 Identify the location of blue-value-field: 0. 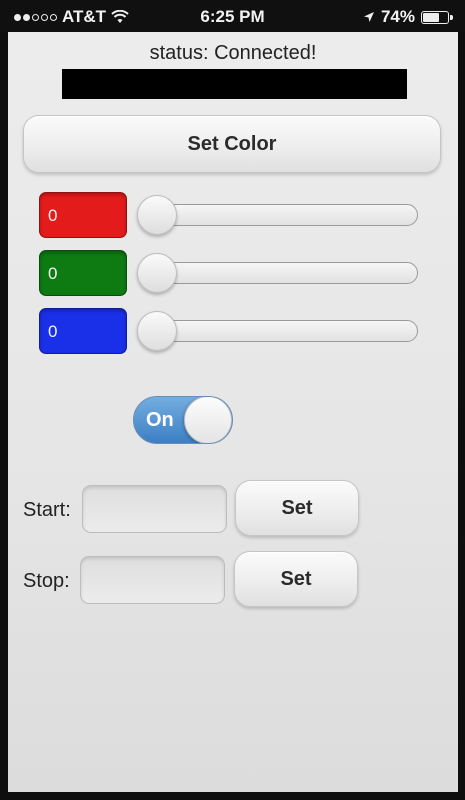
(83, 331).